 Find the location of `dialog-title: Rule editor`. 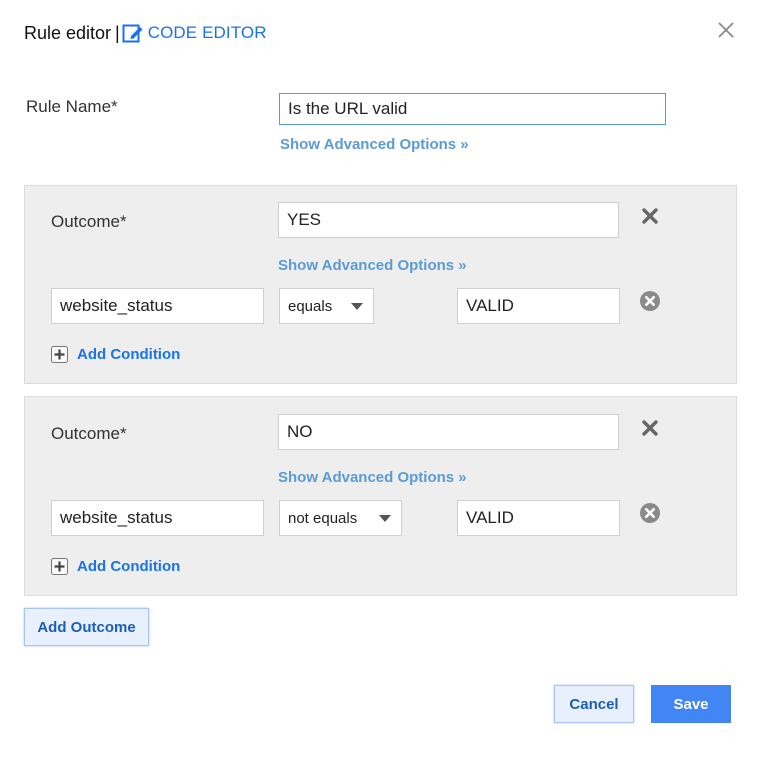

dialog-title: Rule editor is located at coordinates (68, 32).